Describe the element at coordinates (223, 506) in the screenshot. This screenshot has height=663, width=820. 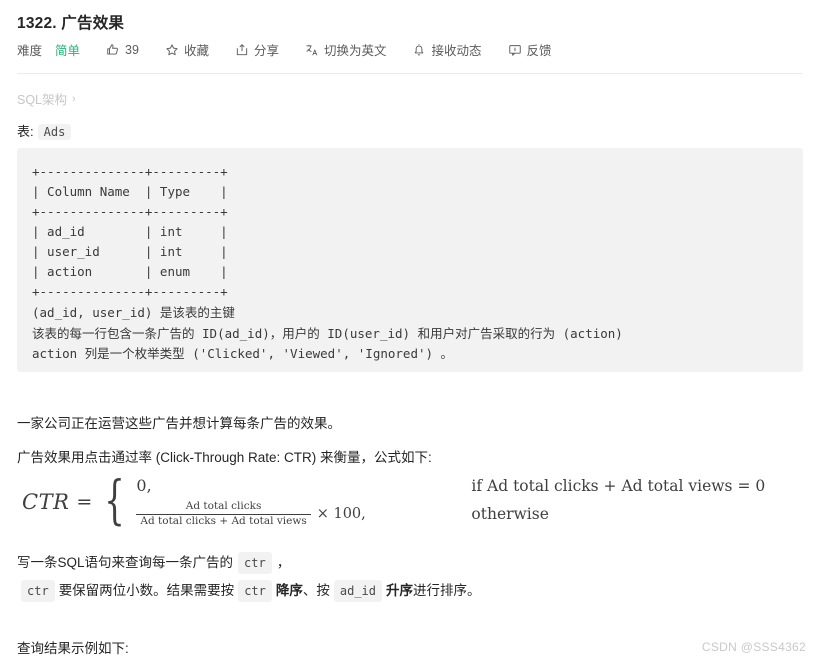
I see `formula-numerator: Ad total clicks` at that location.